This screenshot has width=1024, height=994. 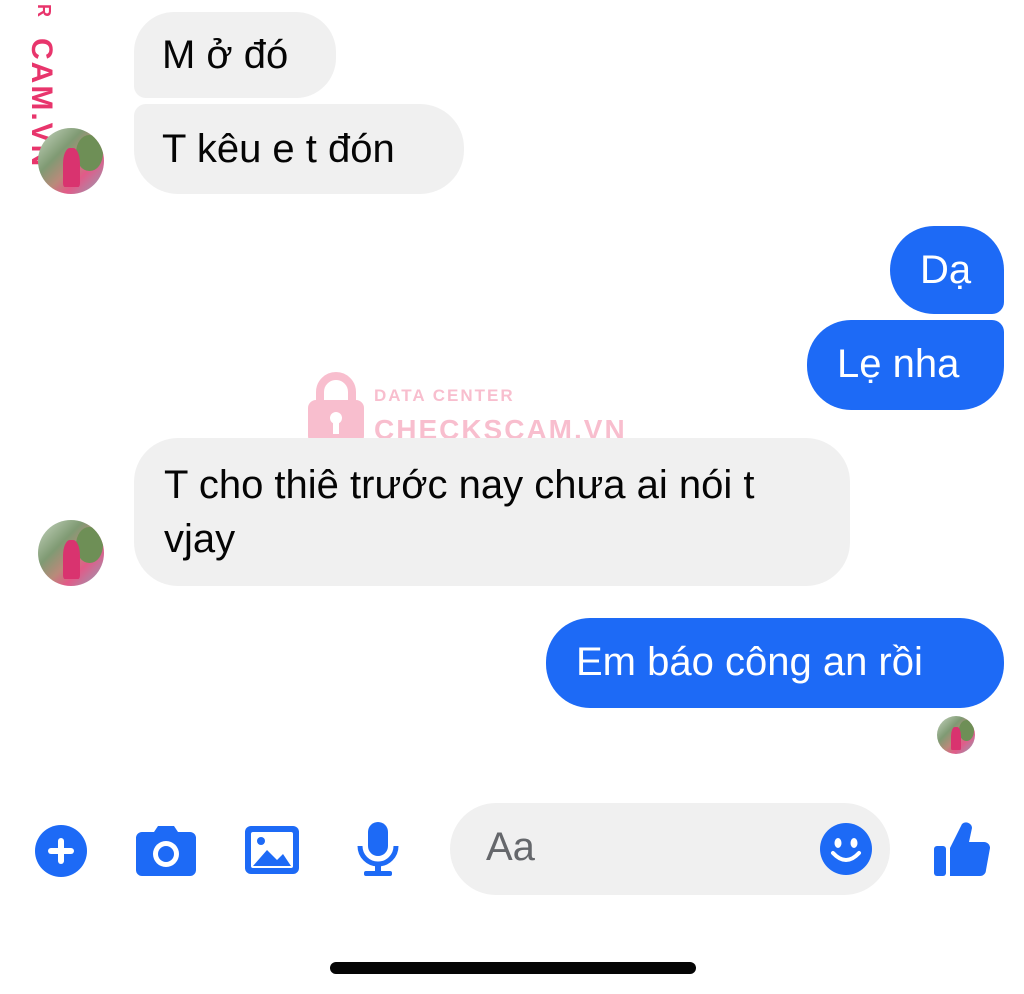 I want to click on message-bubble-outgoing: Dạ, so click(x=947, y=270).